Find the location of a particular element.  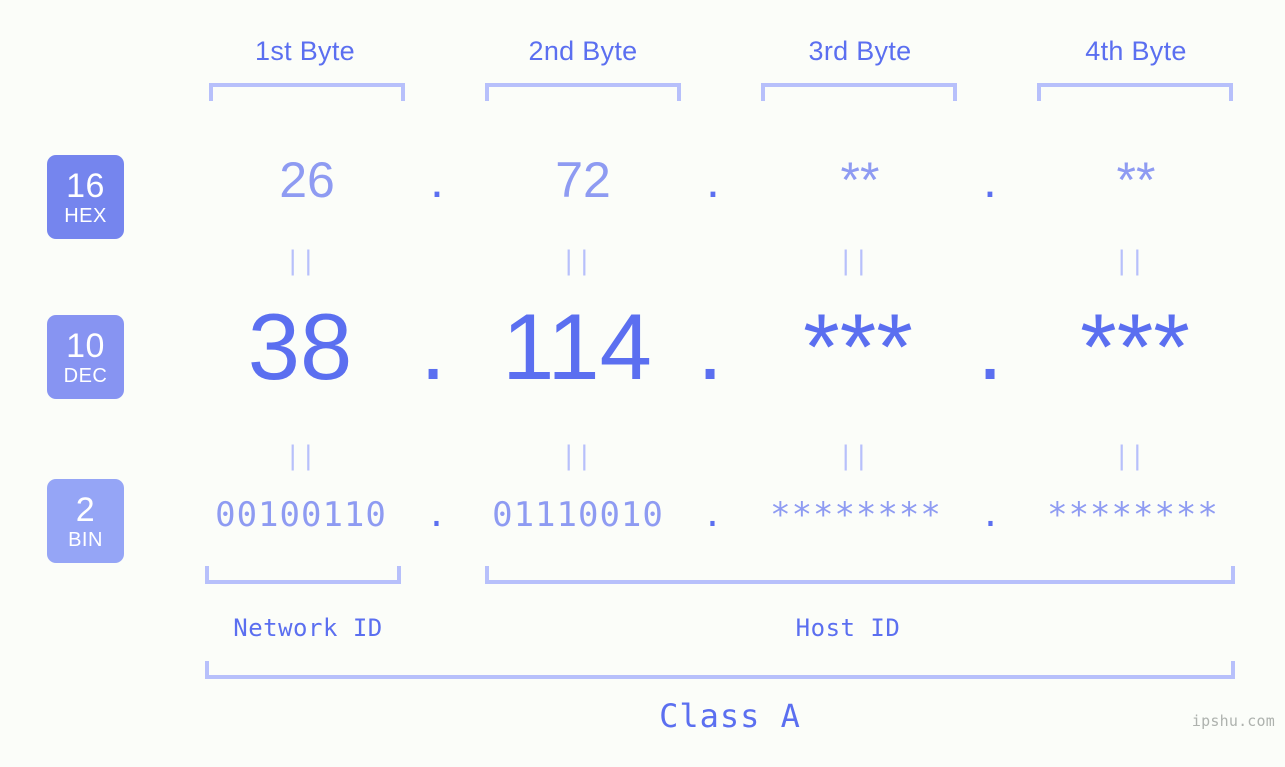

base-badge-hex-number: 16 is located at coordinates (85, 185).